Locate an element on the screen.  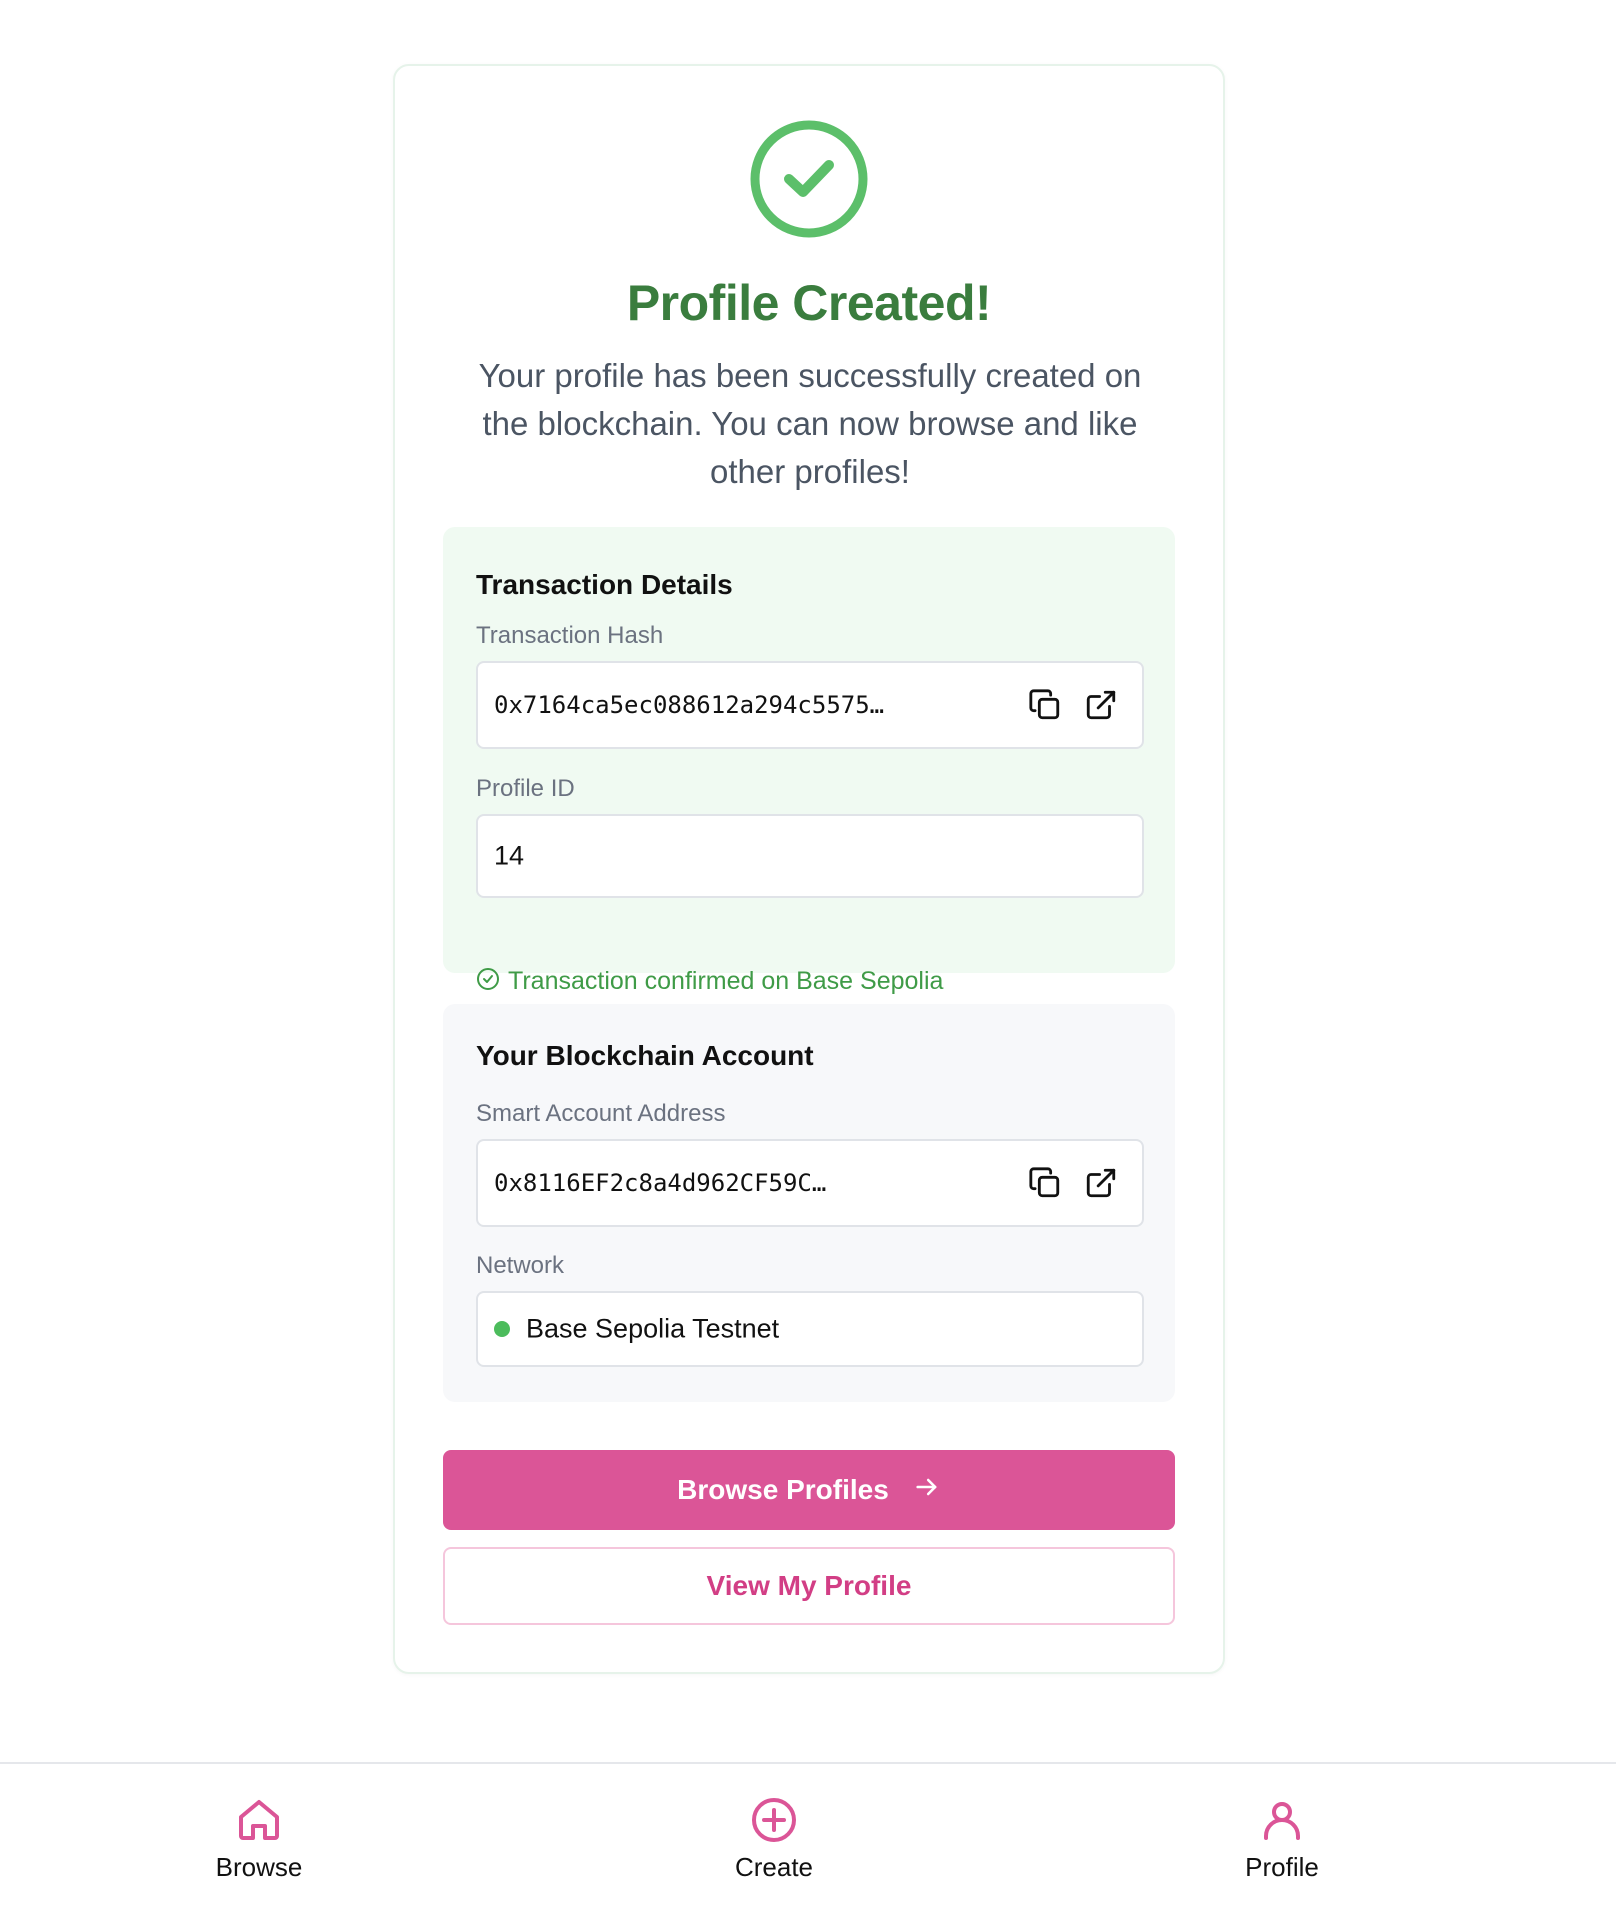
nav-item-create-label: Create is located at coordinates (774, 1867).